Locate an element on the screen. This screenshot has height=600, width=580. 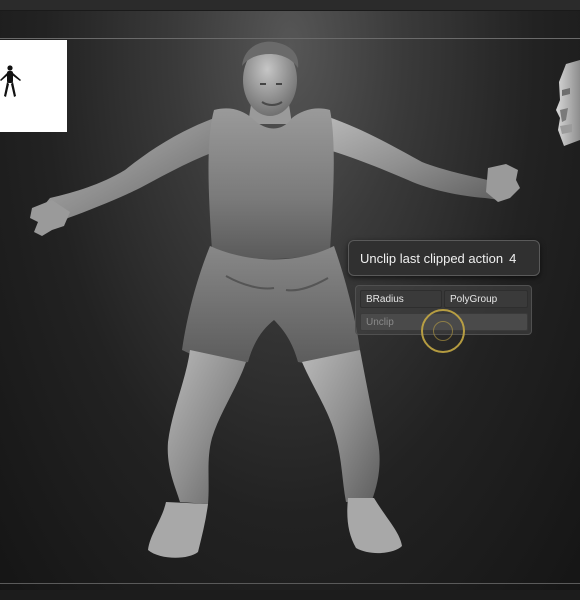
top-menu-bar is located at coordinates (290, 5).